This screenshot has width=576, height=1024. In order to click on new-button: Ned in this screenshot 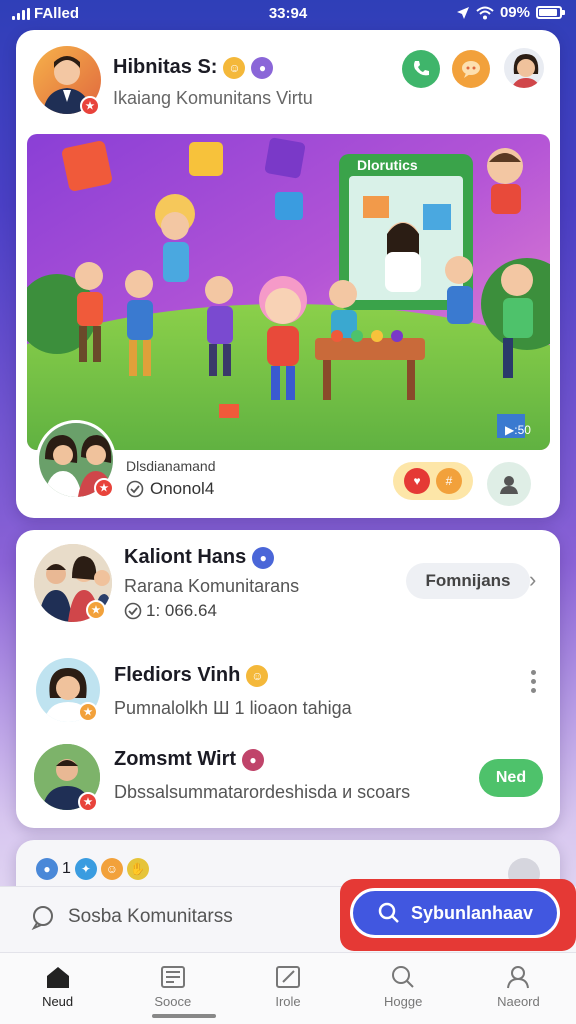, I will do `click(511, 778)`.